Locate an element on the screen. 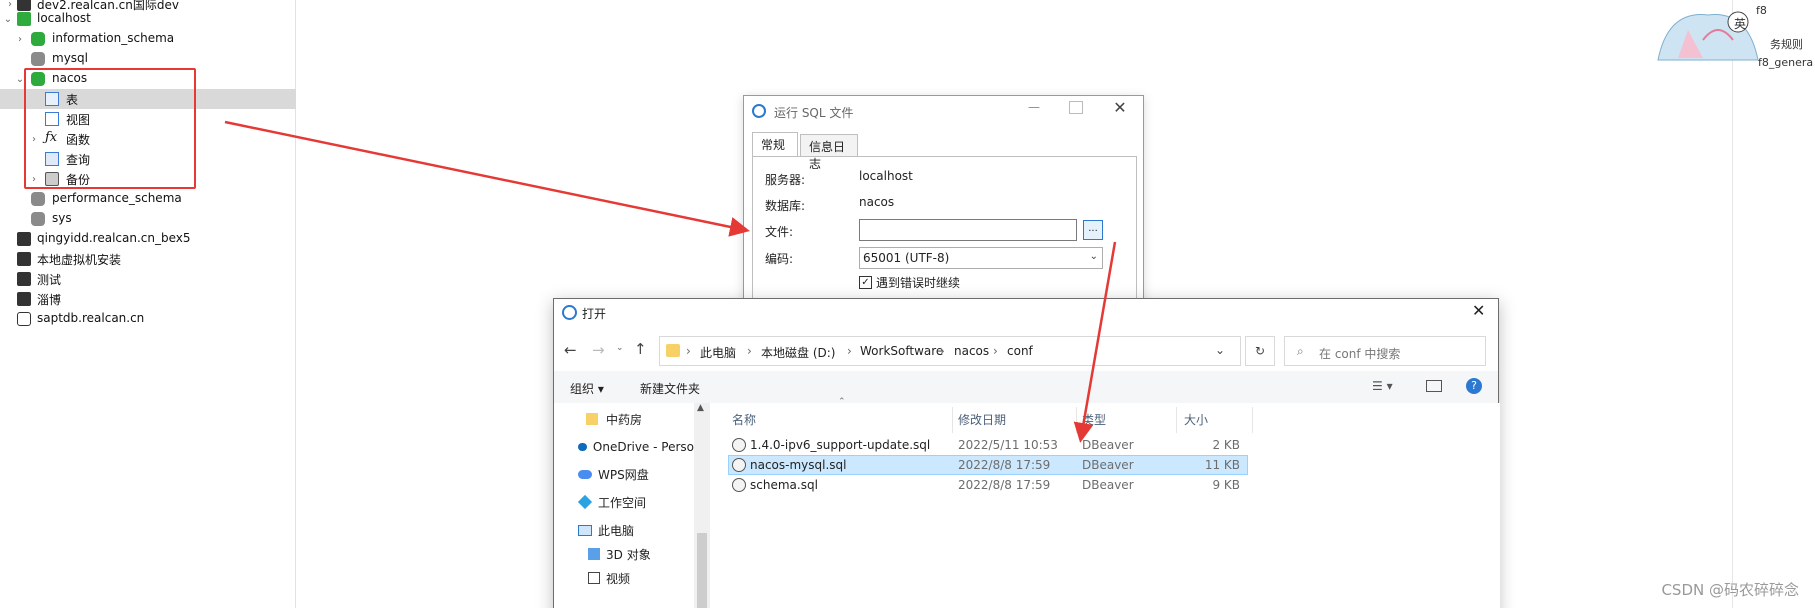 This screenshot has height=608, width=1815. help-icon: ? is located at coordinates (1474, 386).